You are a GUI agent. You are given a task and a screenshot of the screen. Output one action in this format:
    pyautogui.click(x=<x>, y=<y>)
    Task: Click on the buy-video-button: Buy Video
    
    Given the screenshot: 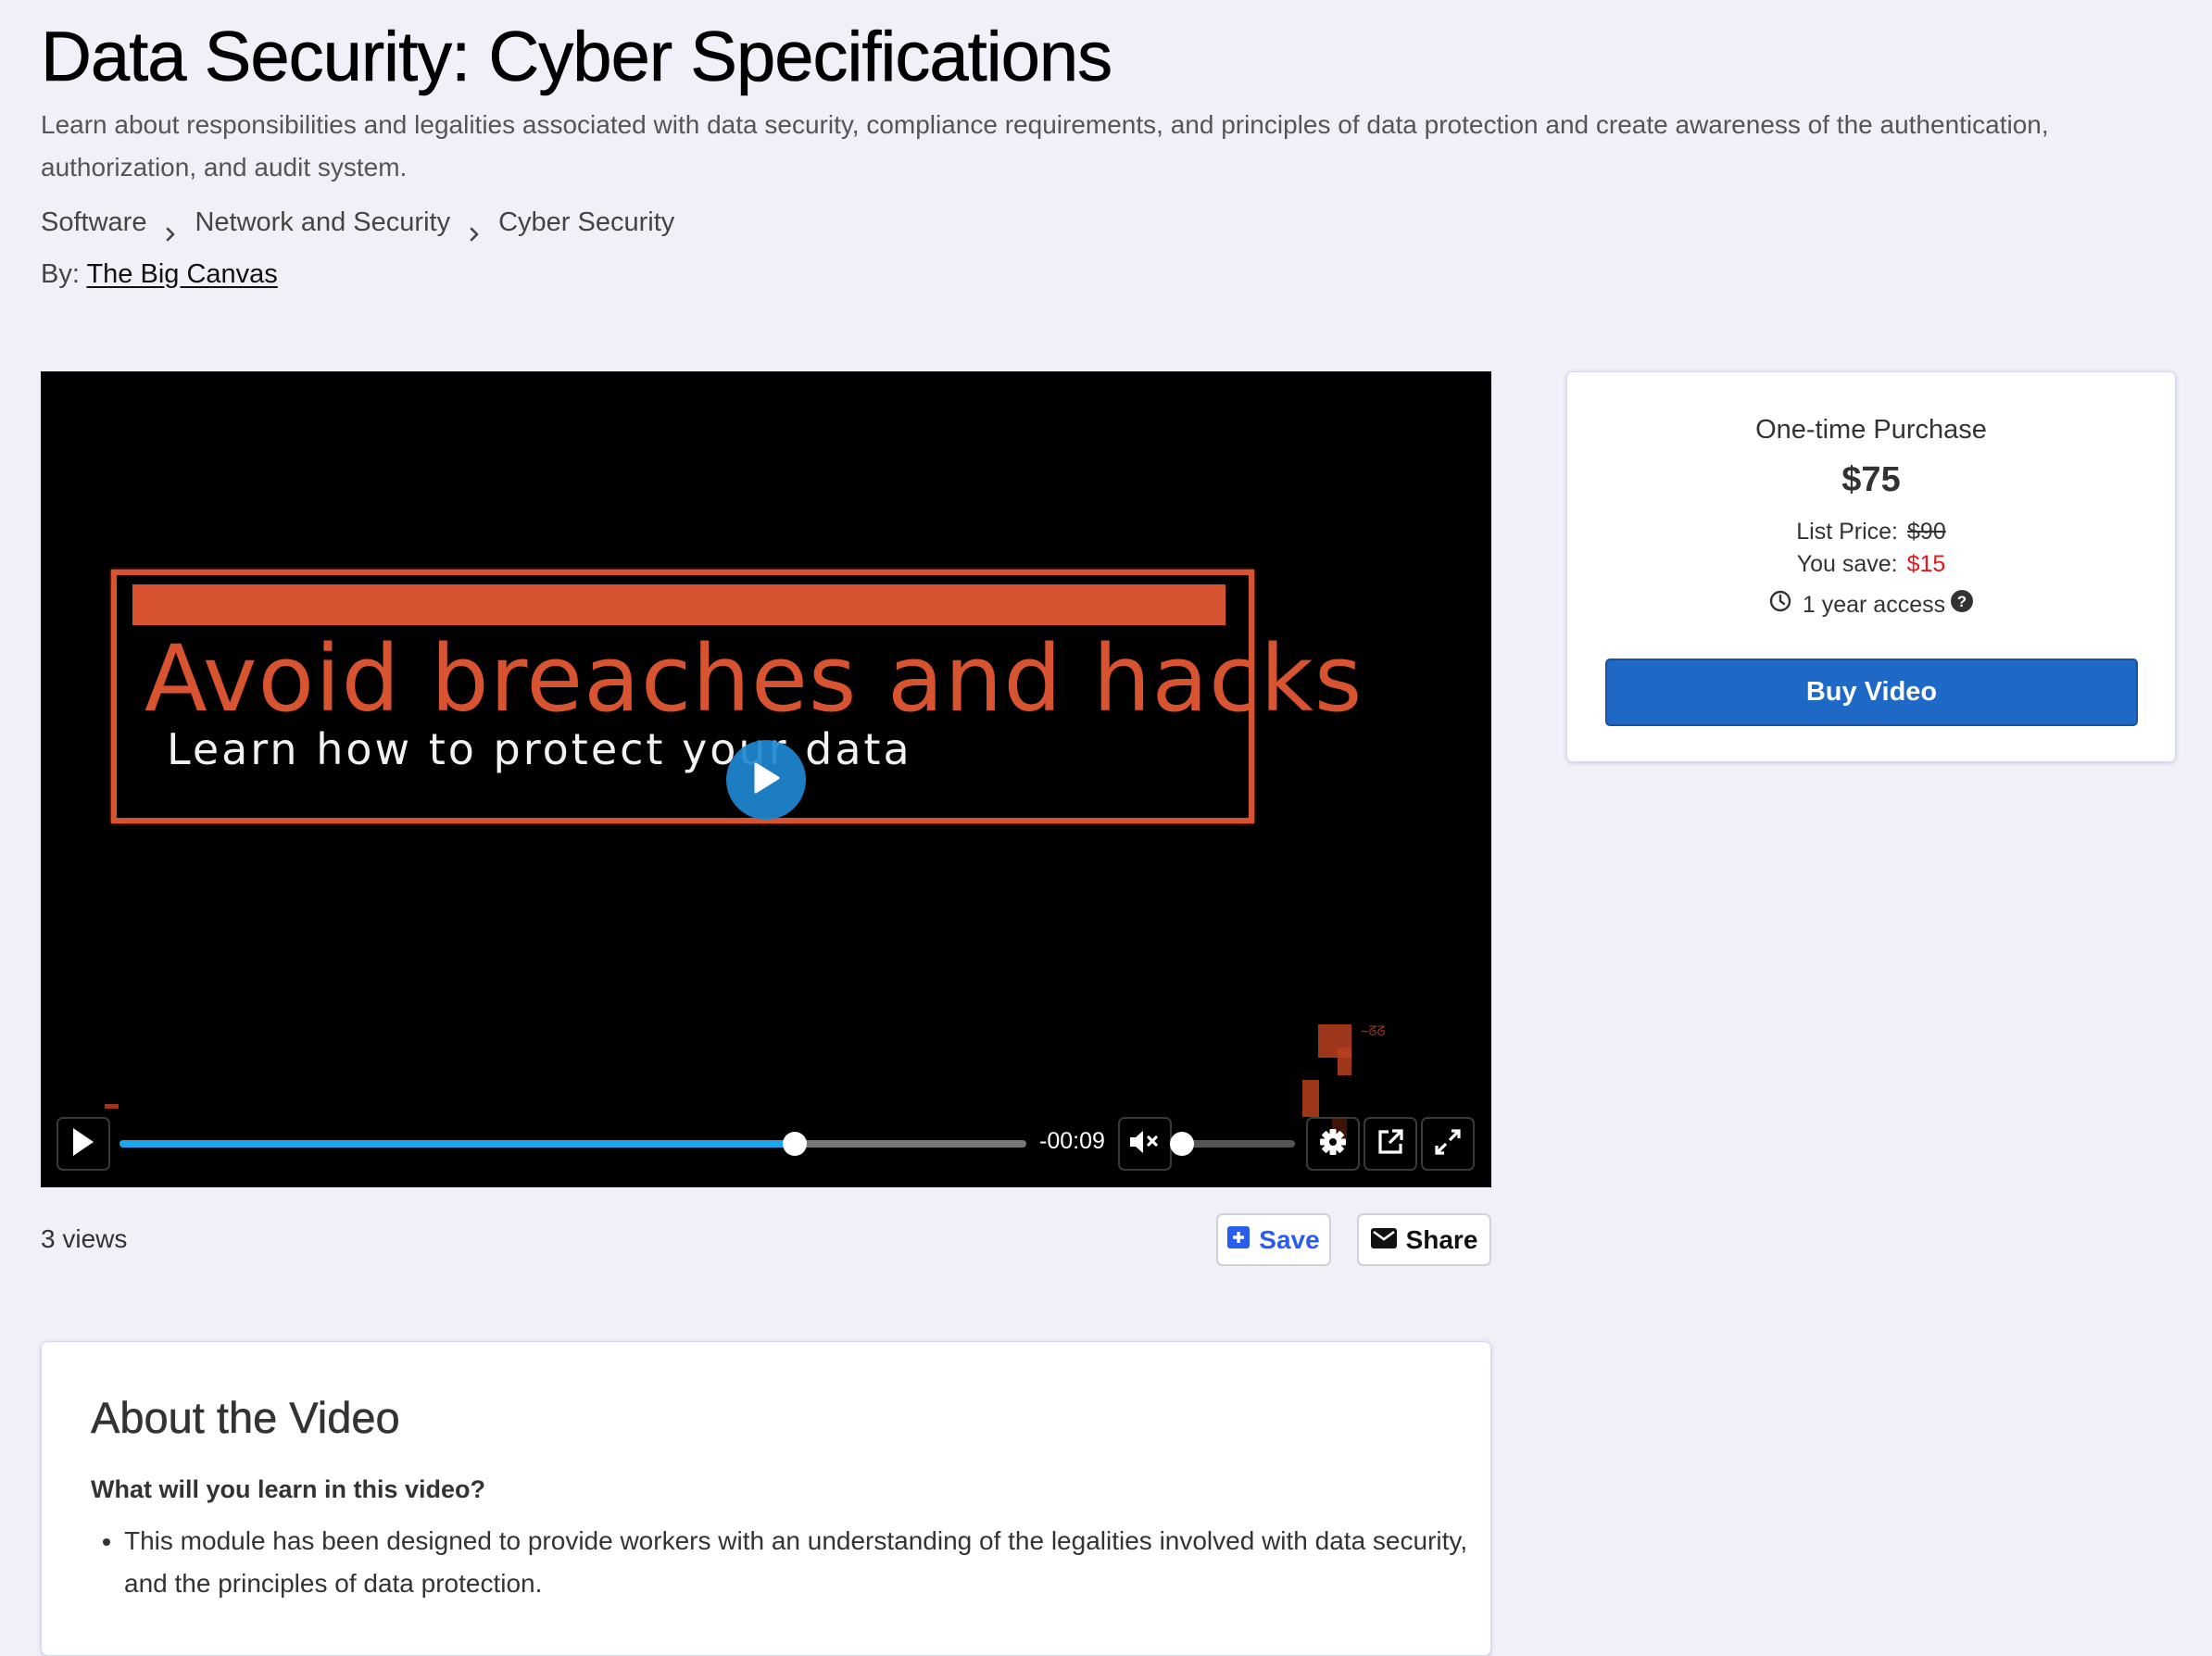 What is the action you would take?
    pyautogui.click(x=1872, y=692)
    